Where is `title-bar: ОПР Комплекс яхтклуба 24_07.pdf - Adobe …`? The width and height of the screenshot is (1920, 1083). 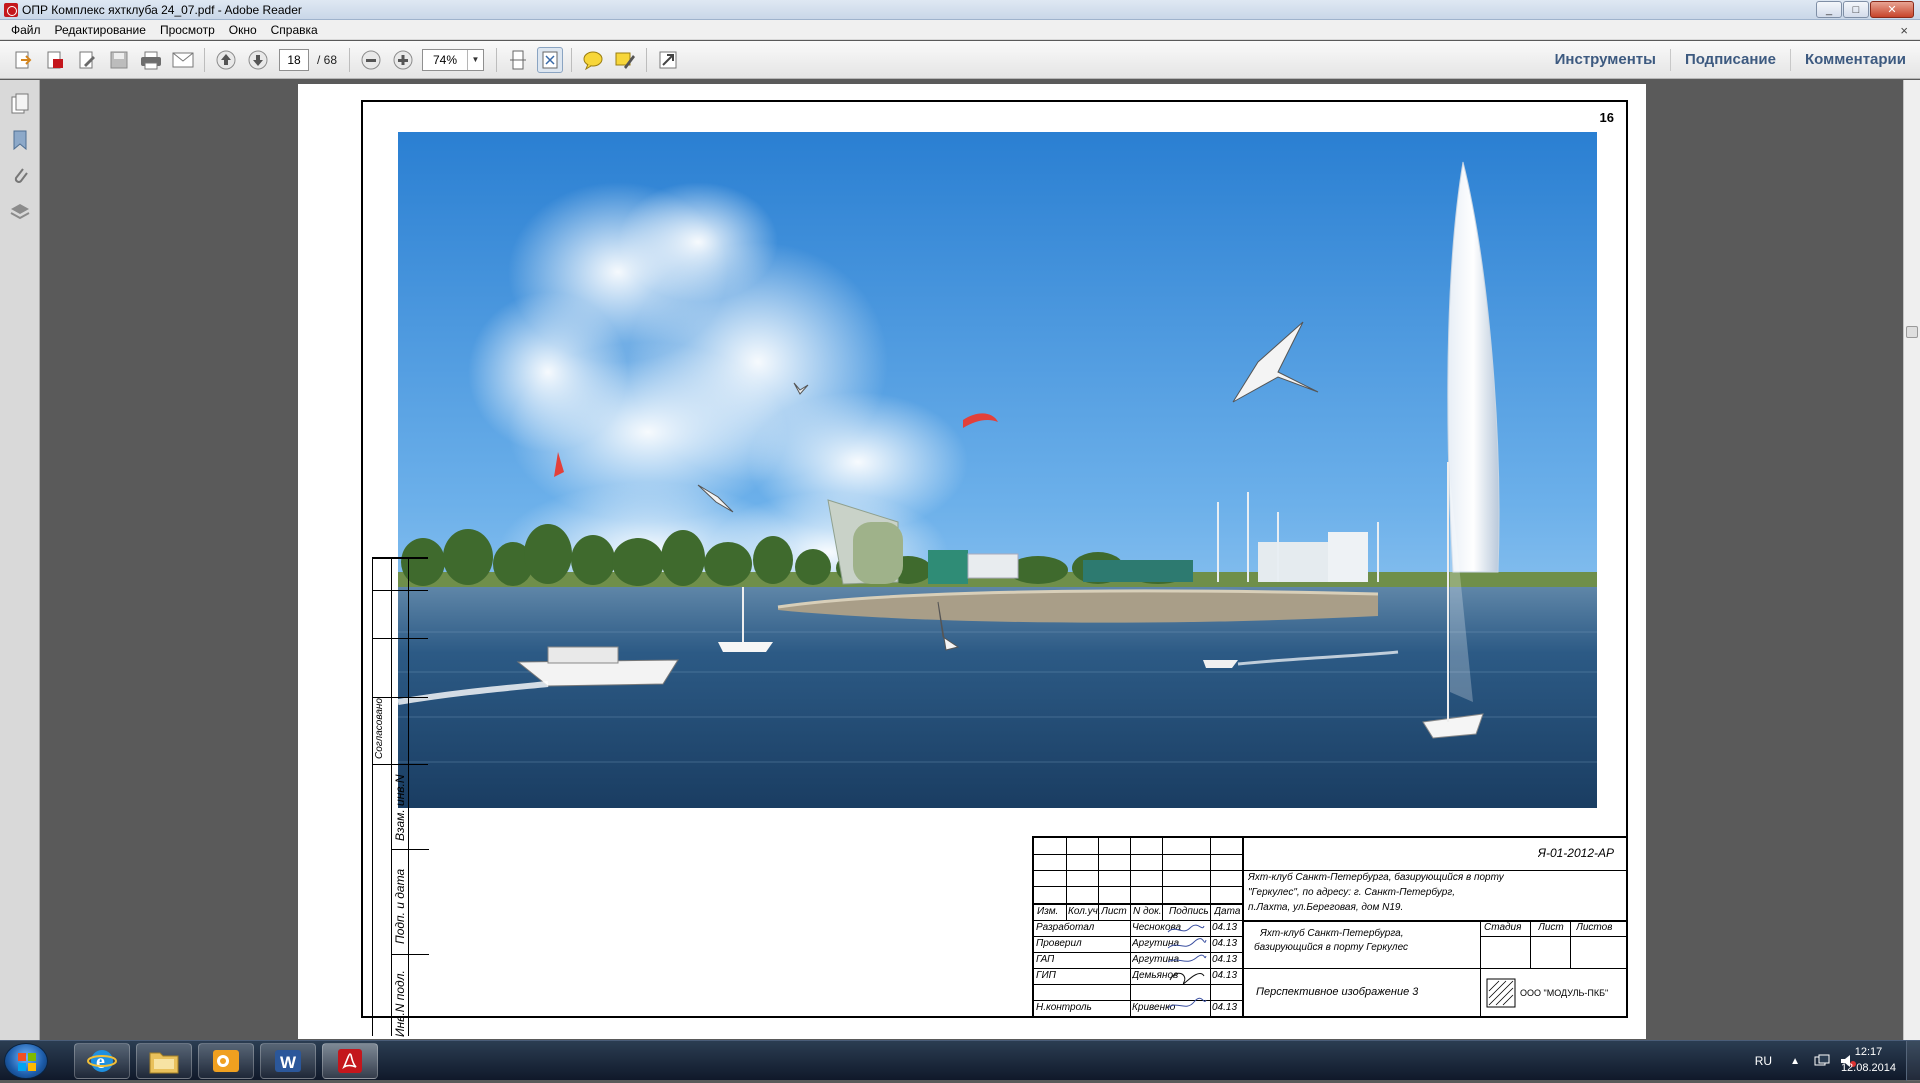 title-bar: ОПР Комплекс яхтклуба 24_07.pdf - Adobe … is located at coordinates (960, 10).